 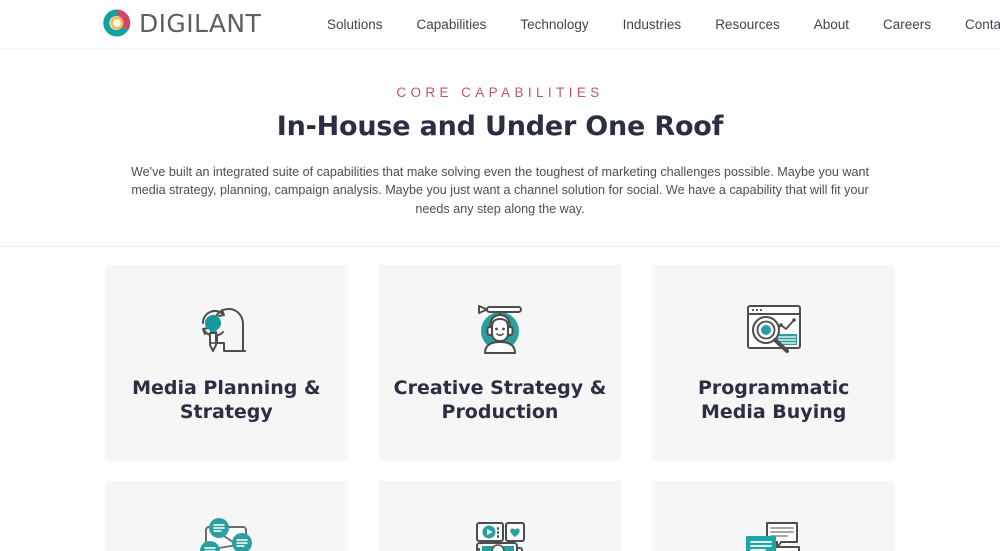 I want to click on capability-card-programmatic-media: Programmatic Media Buying, so click(x=773, y=363).